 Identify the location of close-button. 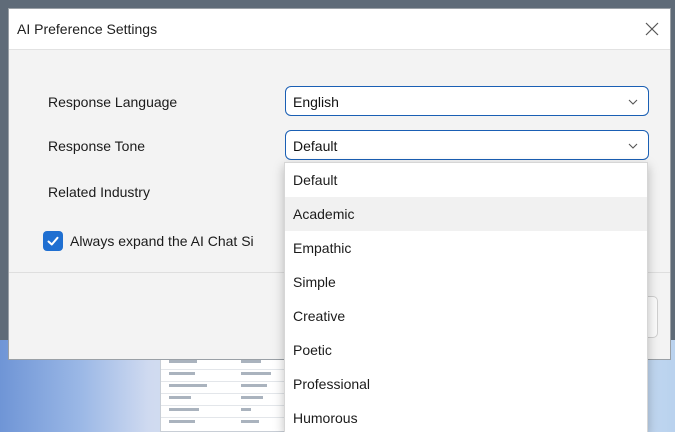
(652, 29).